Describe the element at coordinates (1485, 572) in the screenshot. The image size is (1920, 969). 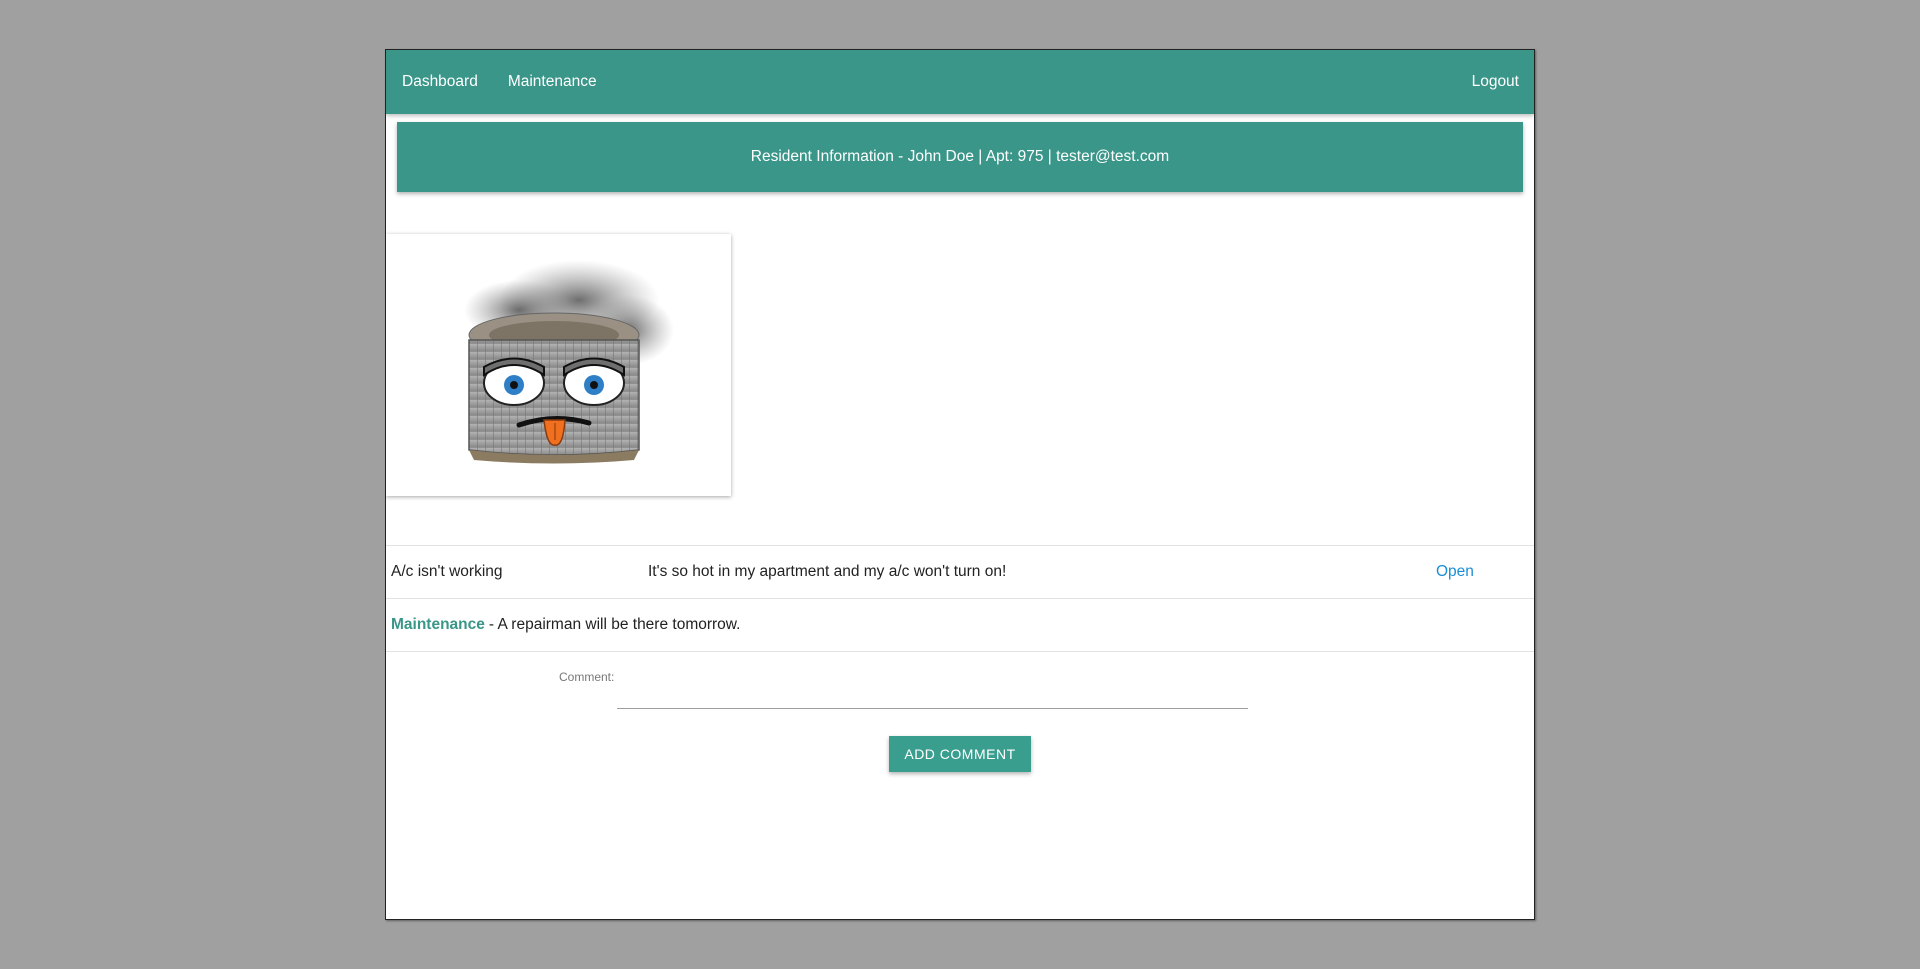
I see `request-status-link: Open` at that location.